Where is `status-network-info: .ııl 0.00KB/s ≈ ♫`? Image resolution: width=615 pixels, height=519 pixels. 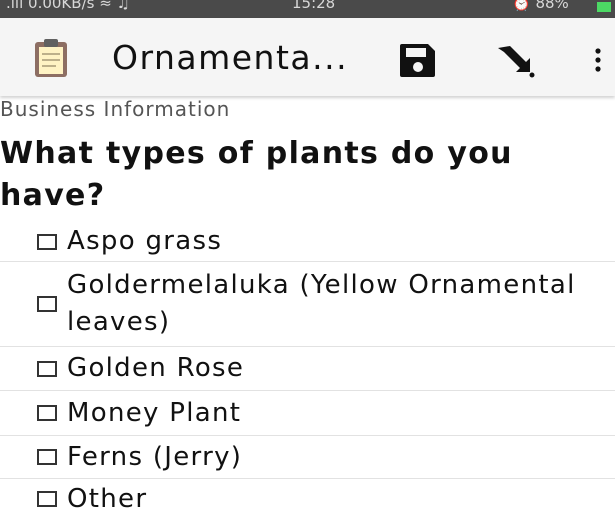 status-network-info: .ııl 0.00KB/s ≈ ♫ is located at coordinates (68, 6).